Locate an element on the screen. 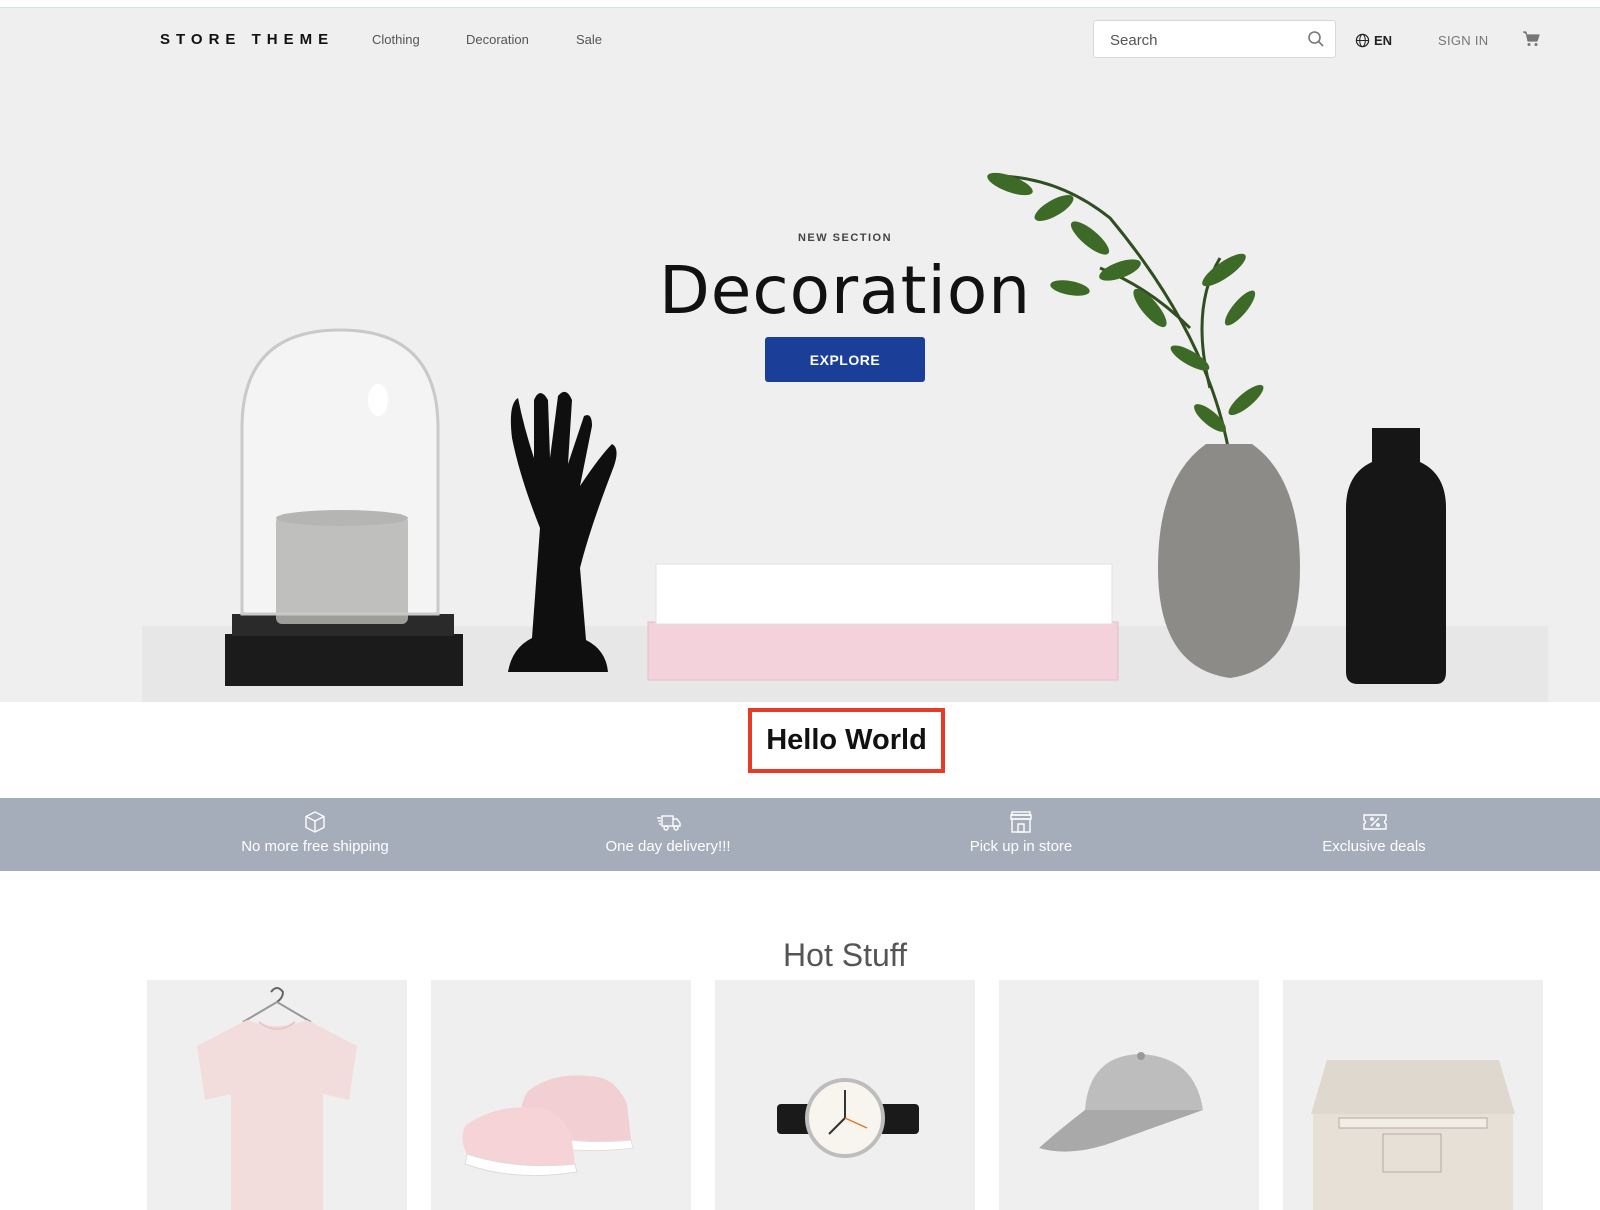 The height and width of the screenshot is (1210, 1600). benefit-label: Exclusive deals is located at coordinates (1374, 846).